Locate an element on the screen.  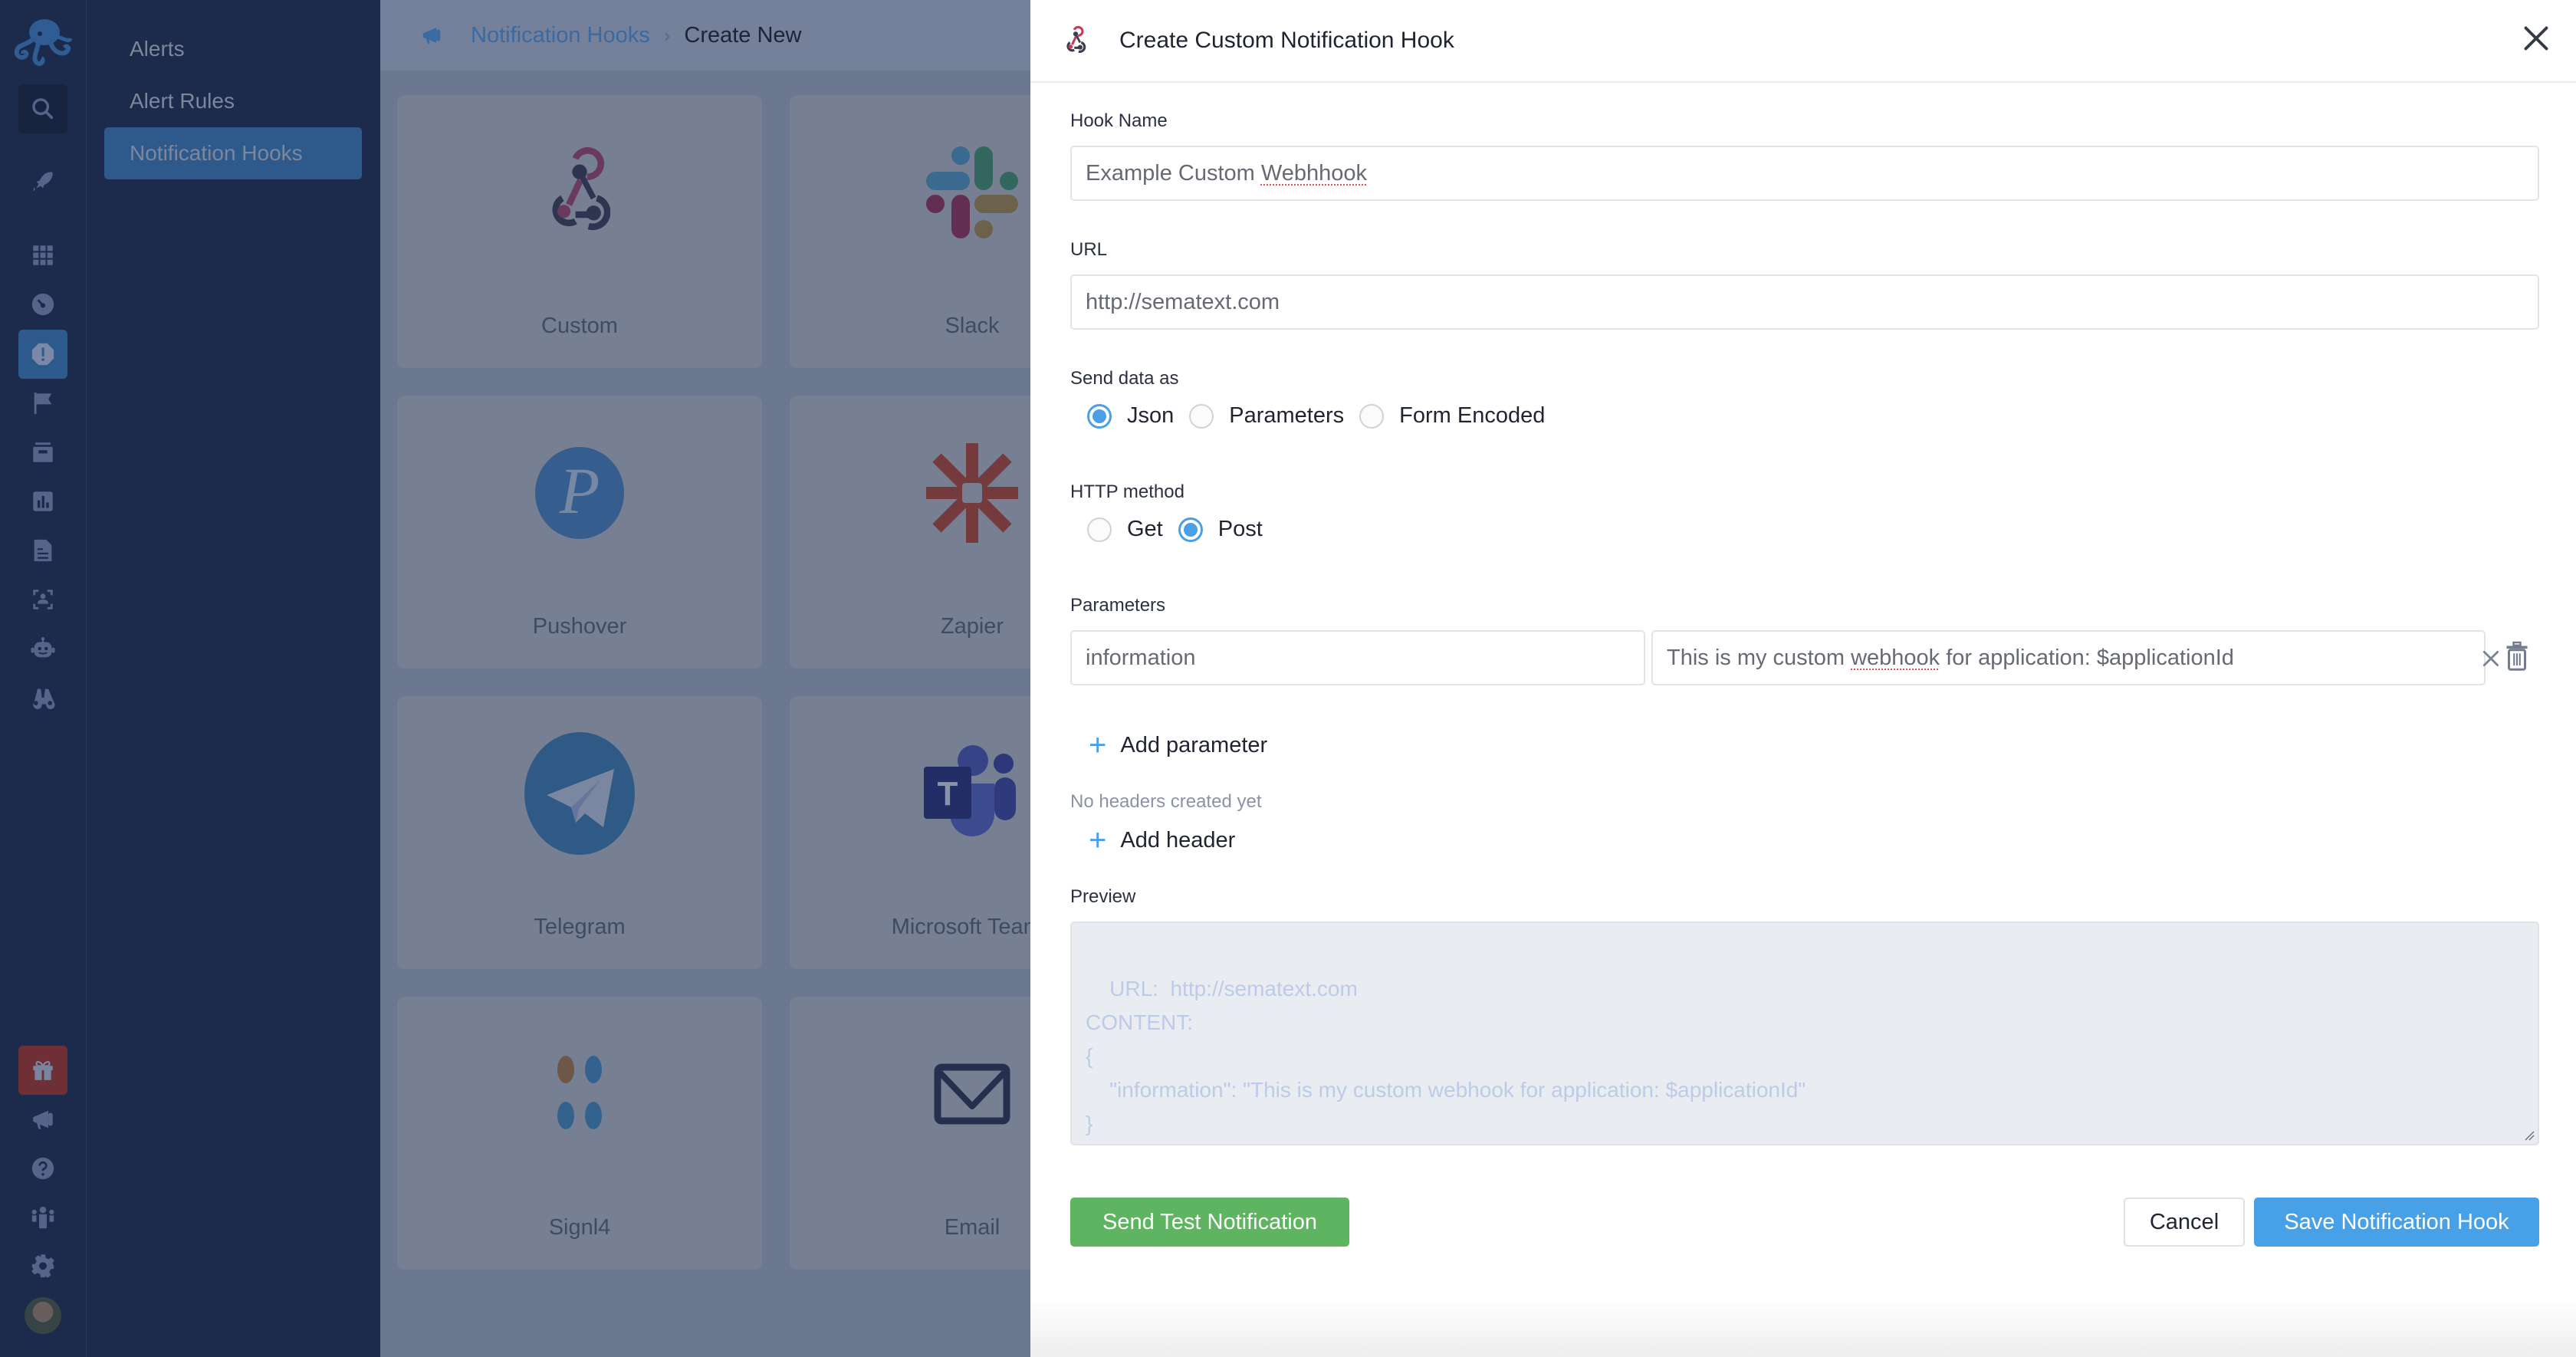
radio-form-encoded: Form Encoded is located at coordinates (1452, 416).